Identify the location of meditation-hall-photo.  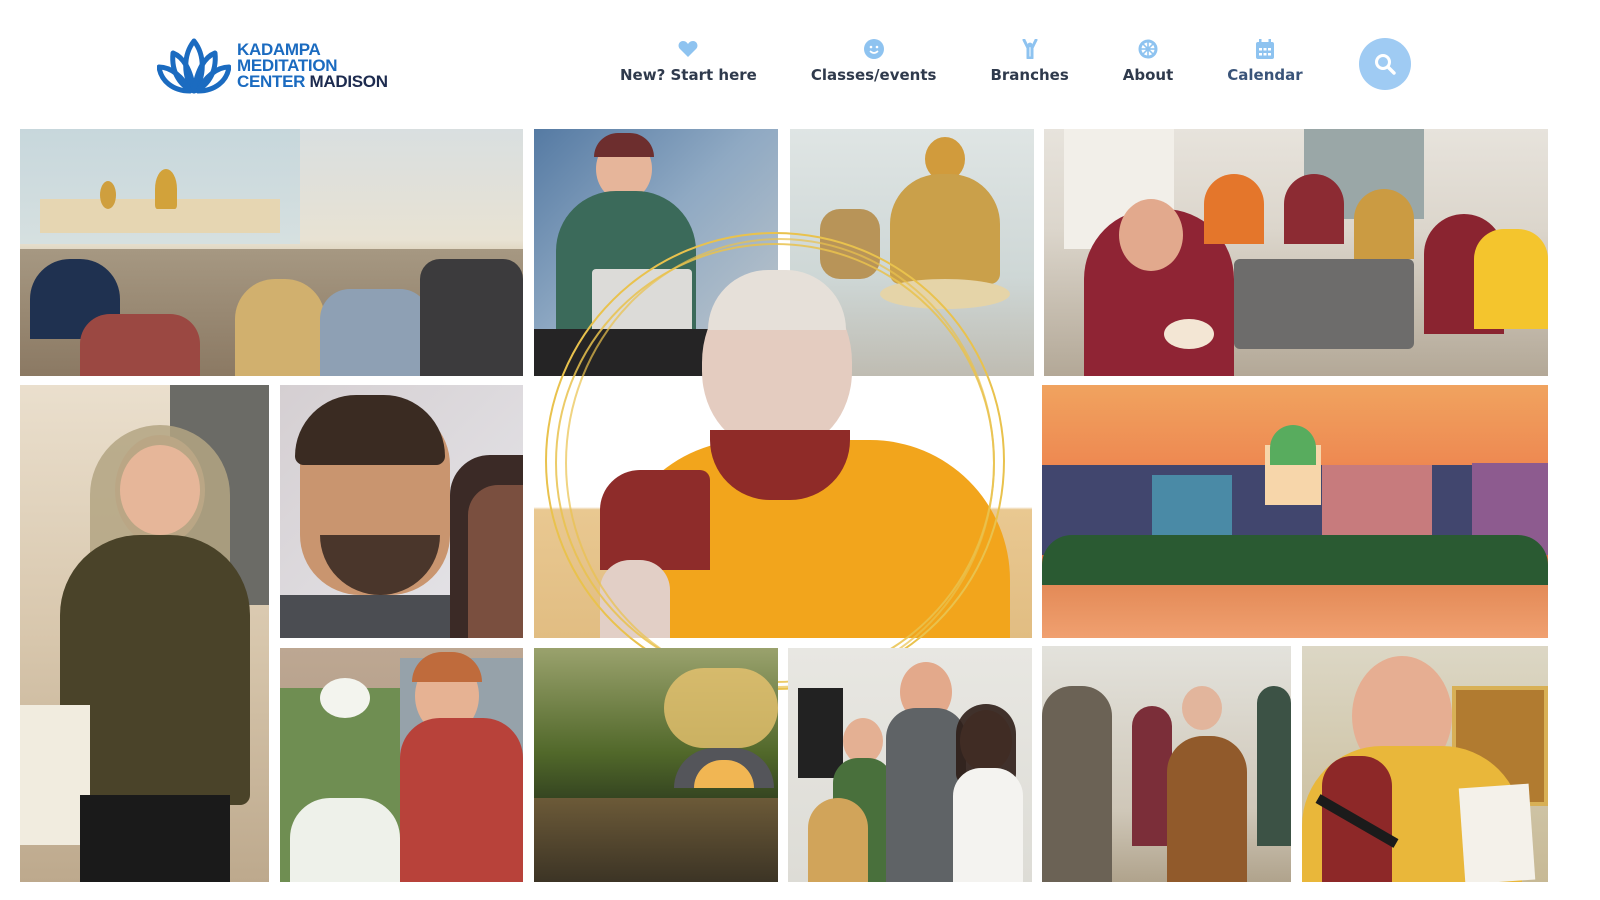
(271, 252).